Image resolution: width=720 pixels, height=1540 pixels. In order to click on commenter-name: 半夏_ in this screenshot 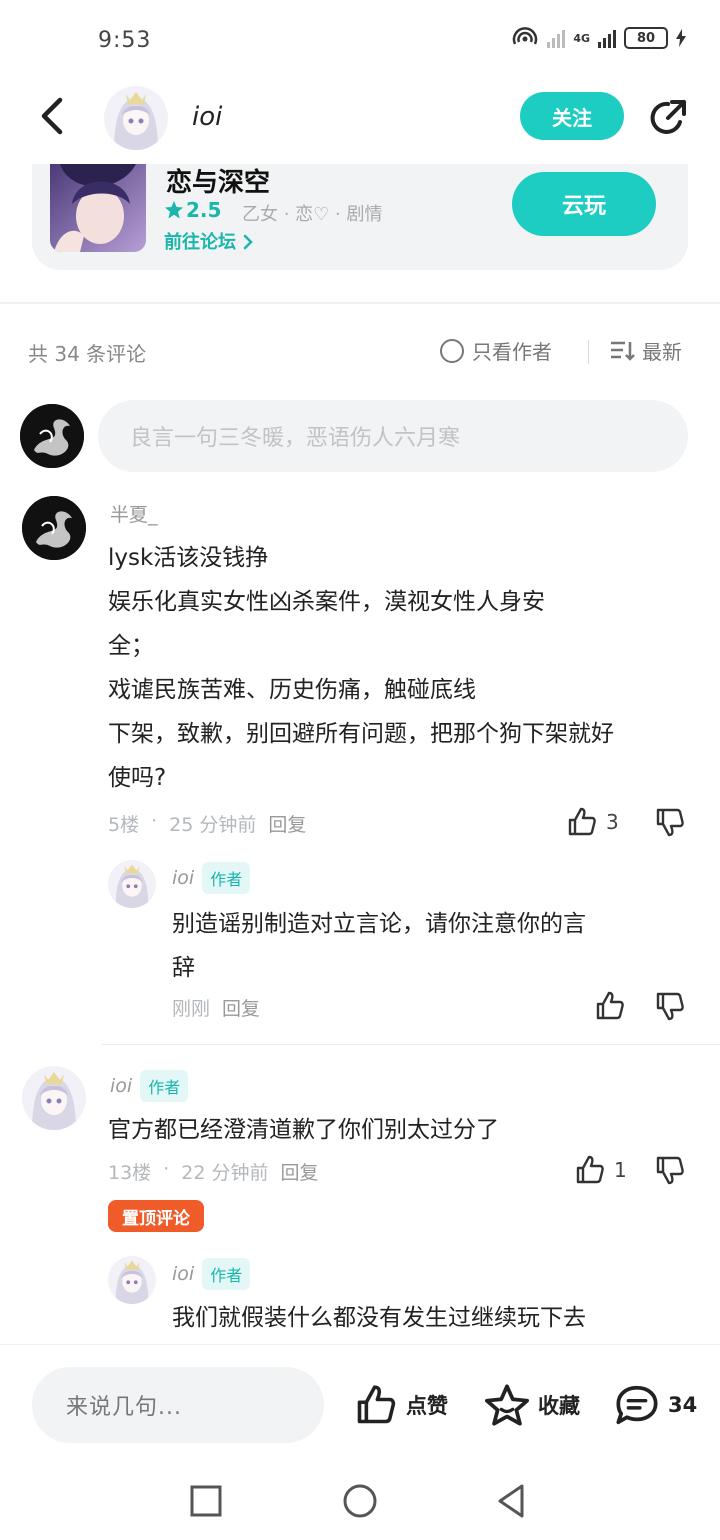, I will do `click(134, 513)`.